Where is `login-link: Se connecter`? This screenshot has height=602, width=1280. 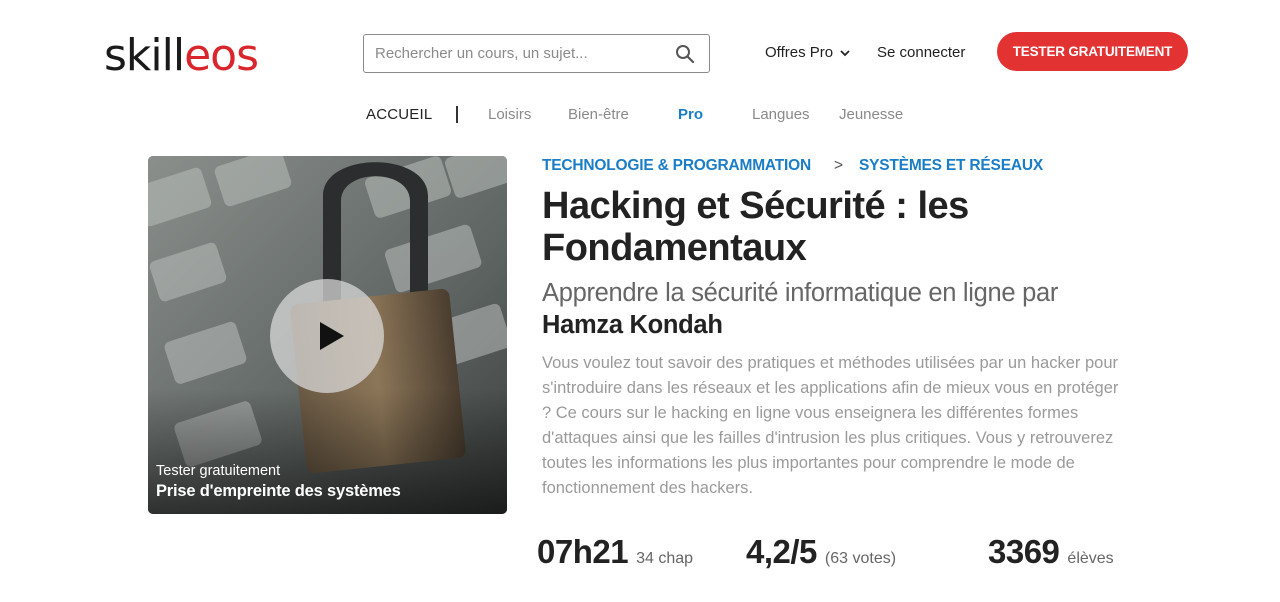 login-link: Se connecter is located at coordinates (921, 52).